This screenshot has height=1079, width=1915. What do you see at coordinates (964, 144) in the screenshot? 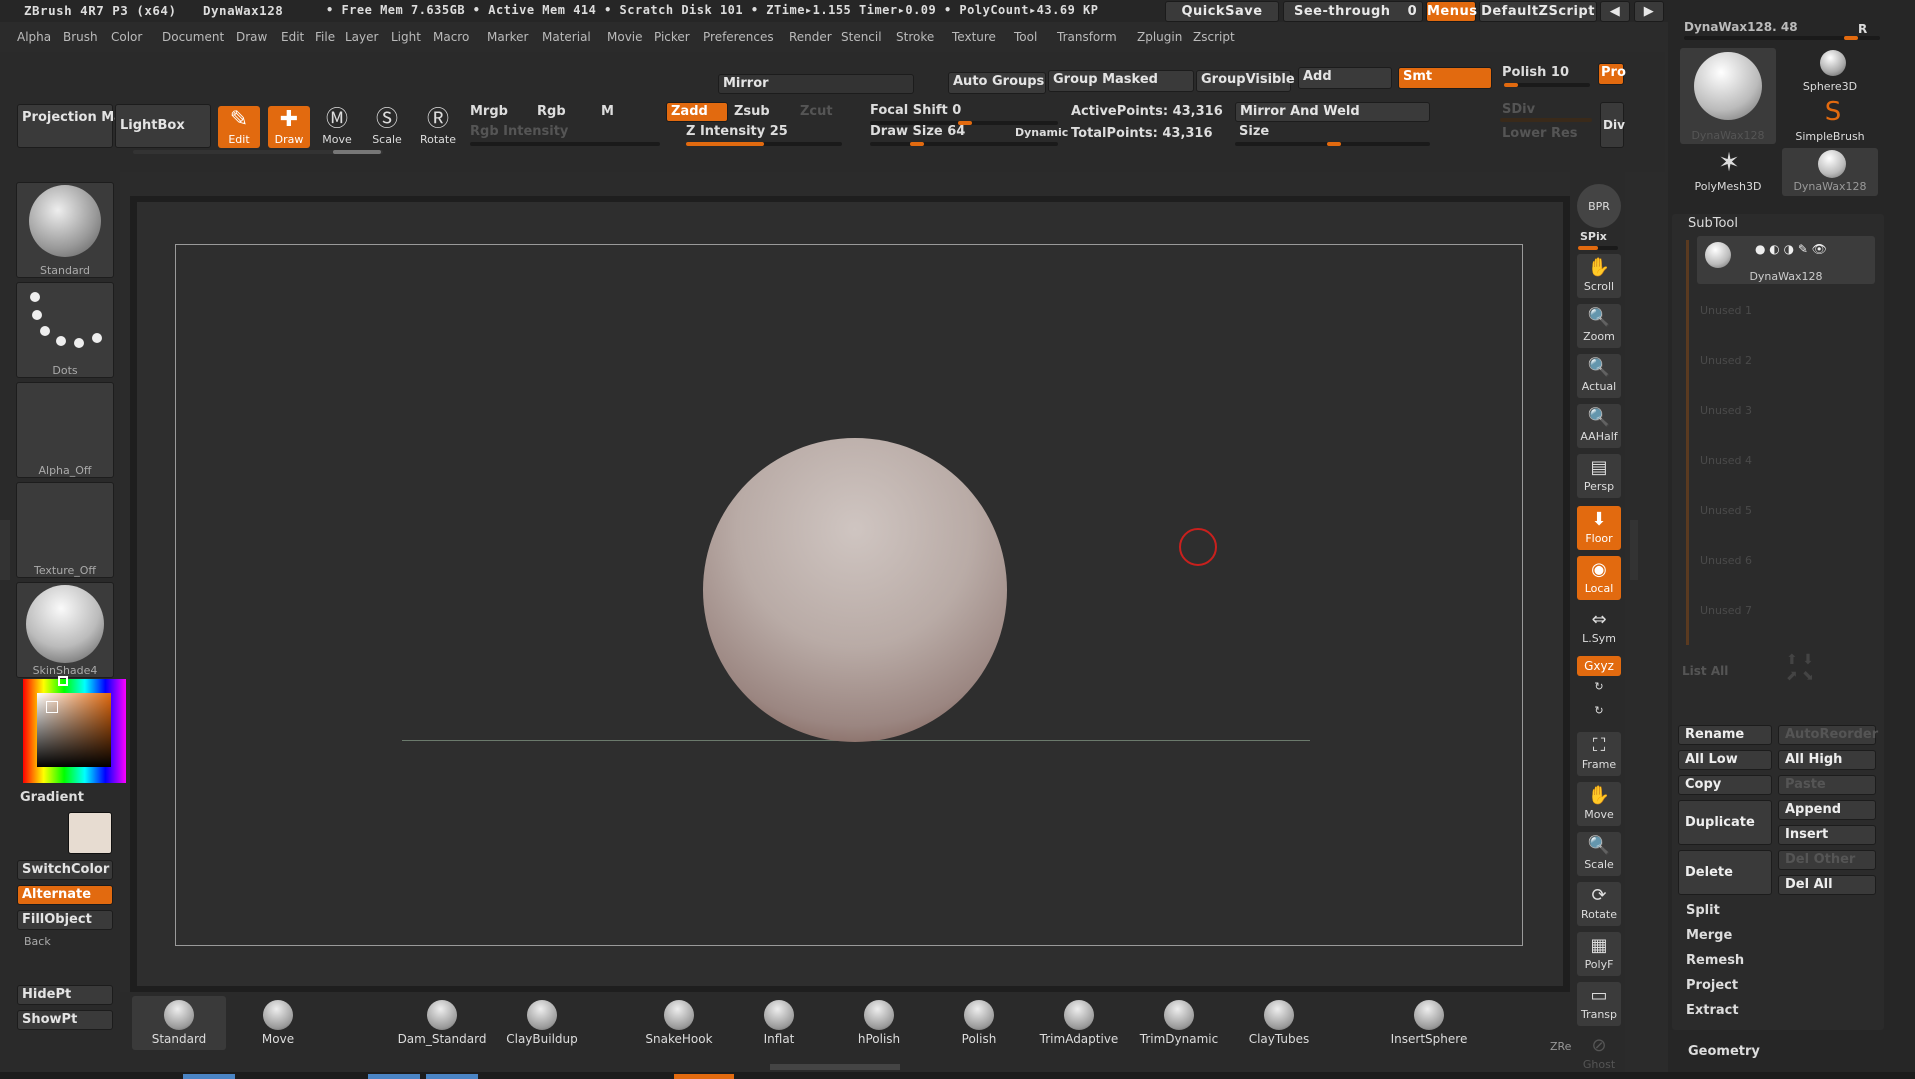
I see `draw-size-slider` at bounding box center [964, 144].